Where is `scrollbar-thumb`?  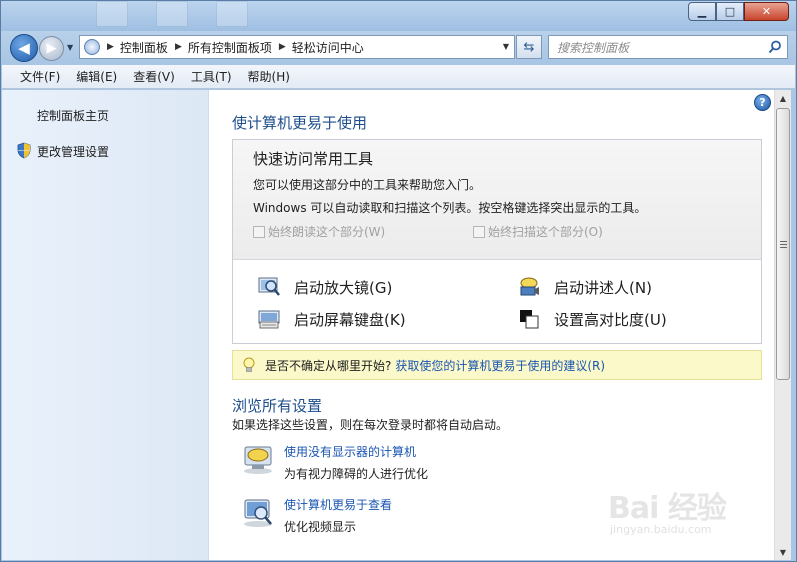 scrollbar-thumb is located at coordinates (783, 244).